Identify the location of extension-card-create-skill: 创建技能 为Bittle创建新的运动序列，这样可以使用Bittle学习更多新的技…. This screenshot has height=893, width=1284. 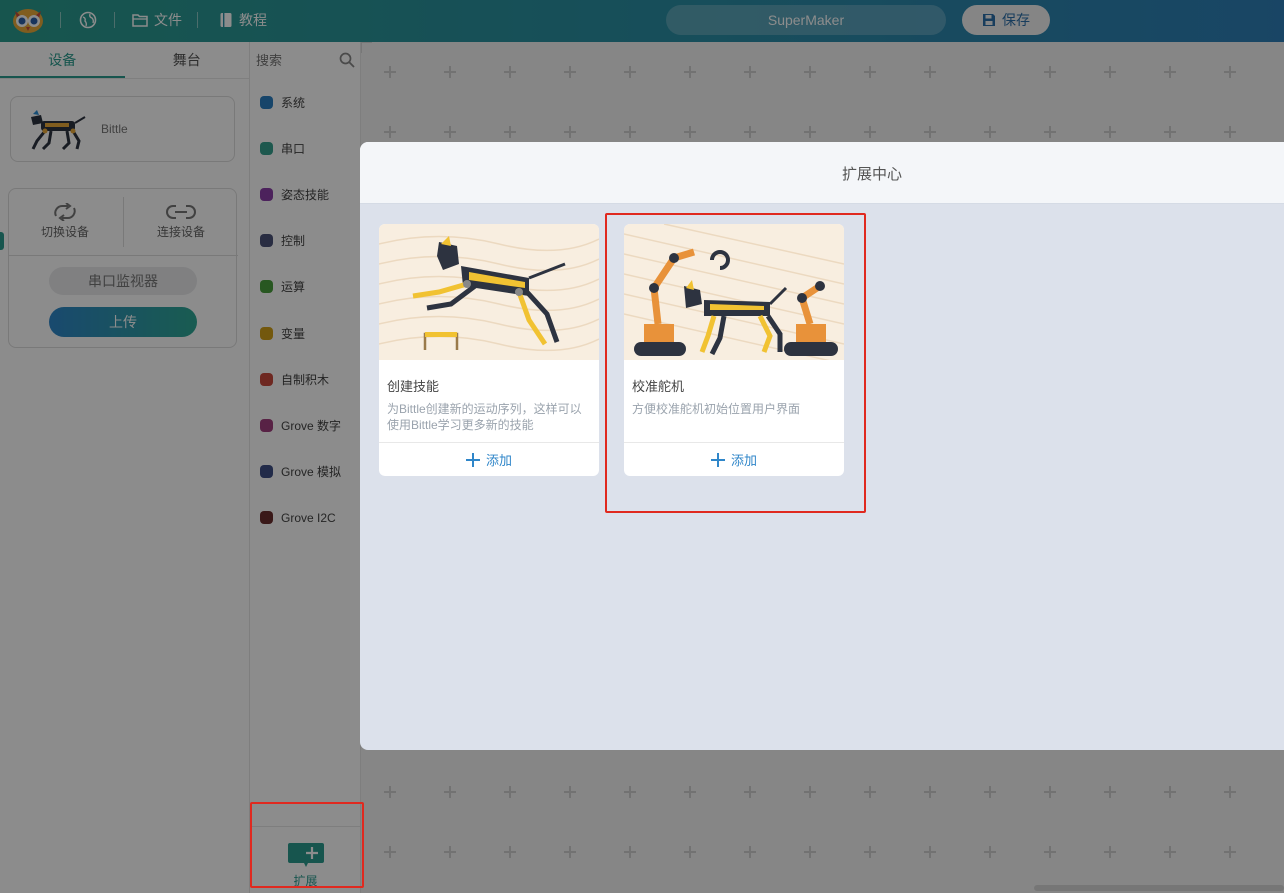
(489, 350).